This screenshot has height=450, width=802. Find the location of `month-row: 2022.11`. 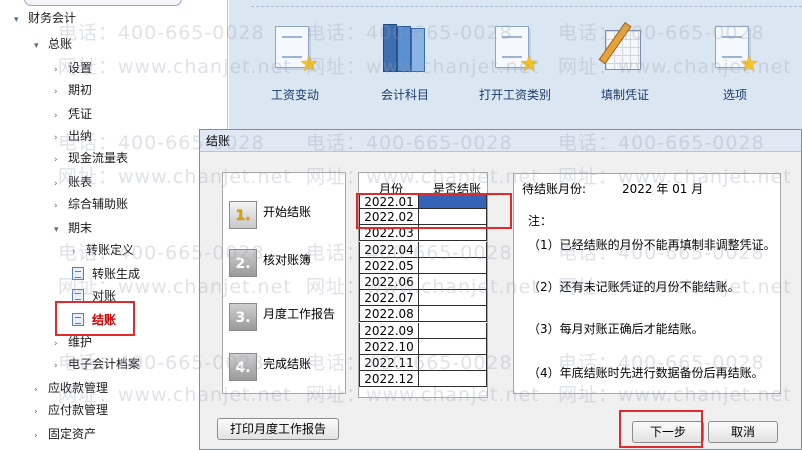

month-row: 2022.11 is located at coordinates (423, 363).